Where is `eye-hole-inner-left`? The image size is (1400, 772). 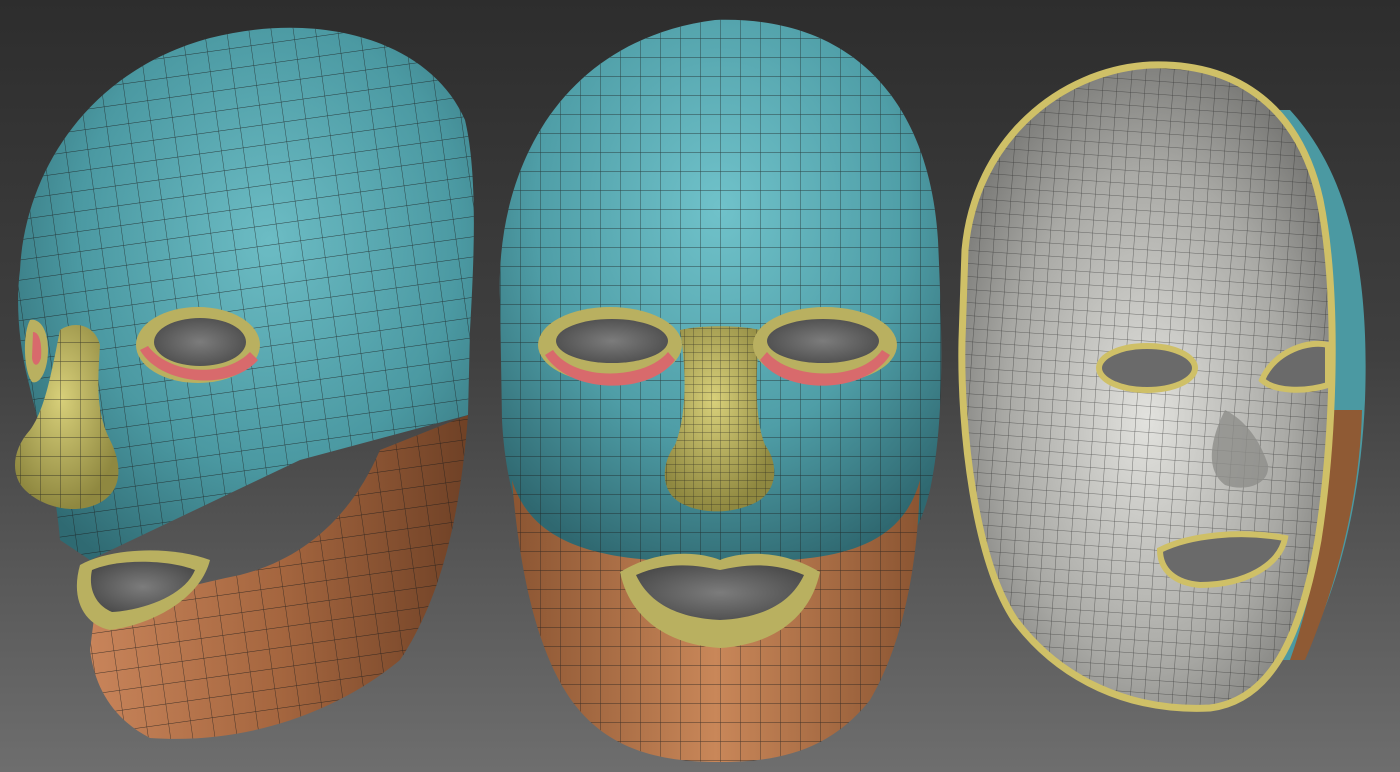 eye-hole-inner-left is located at coordinates (1147, 368).